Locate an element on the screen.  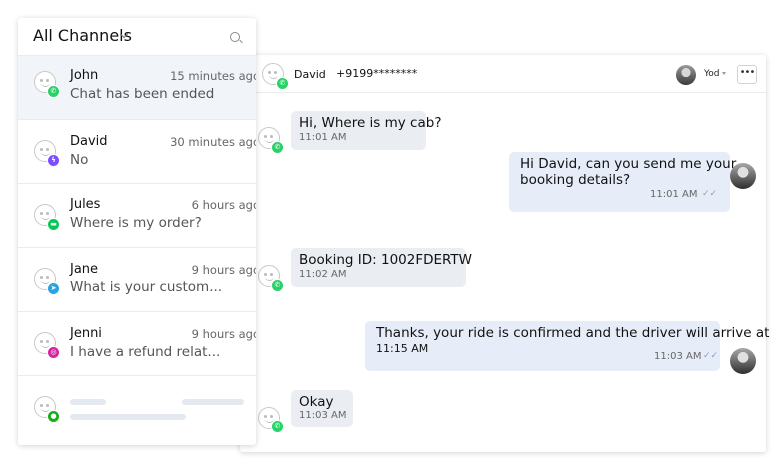
message-bubble-incoming: Okay 11:03 AM is located at coordinates (322, 408).